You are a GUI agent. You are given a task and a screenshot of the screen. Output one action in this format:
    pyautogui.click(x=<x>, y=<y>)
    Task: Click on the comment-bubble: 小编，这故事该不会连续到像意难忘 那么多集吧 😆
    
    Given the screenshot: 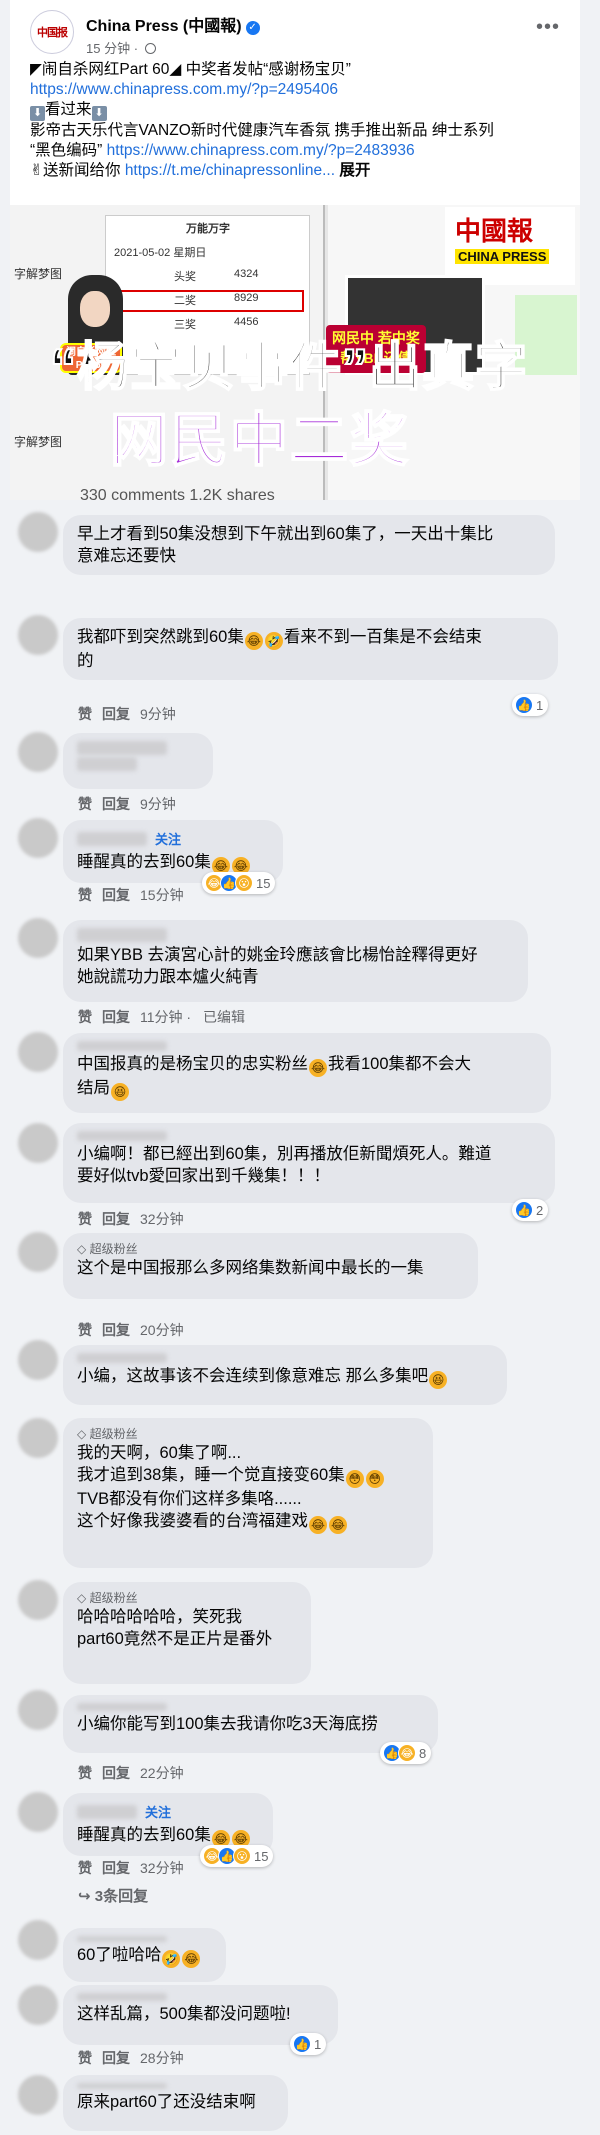 What is the action you would take?
    pyautogui.click(x=285, y=1375)
    